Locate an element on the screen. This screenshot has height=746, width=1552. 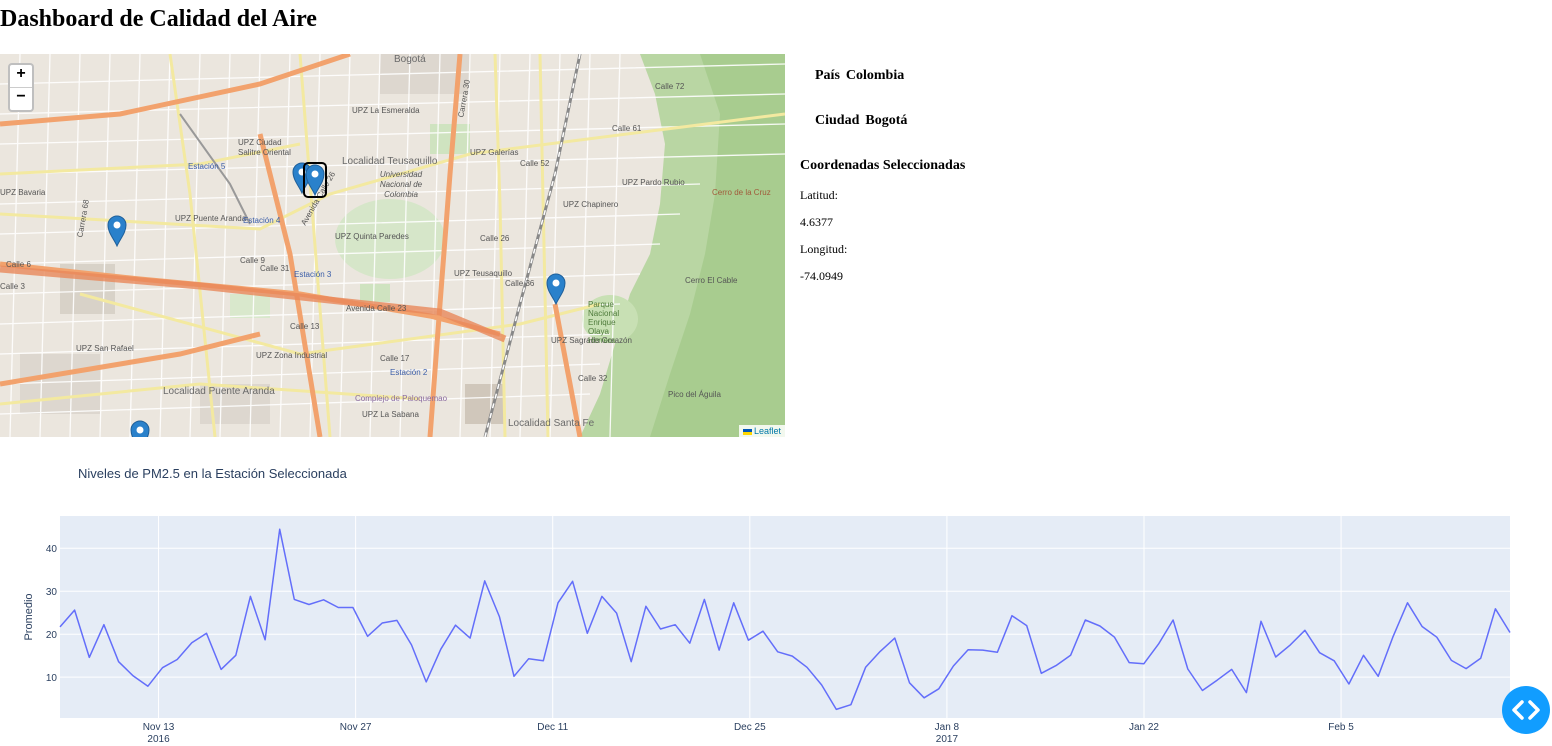
city-label: Ciudad is located at coordinates (837, 120).